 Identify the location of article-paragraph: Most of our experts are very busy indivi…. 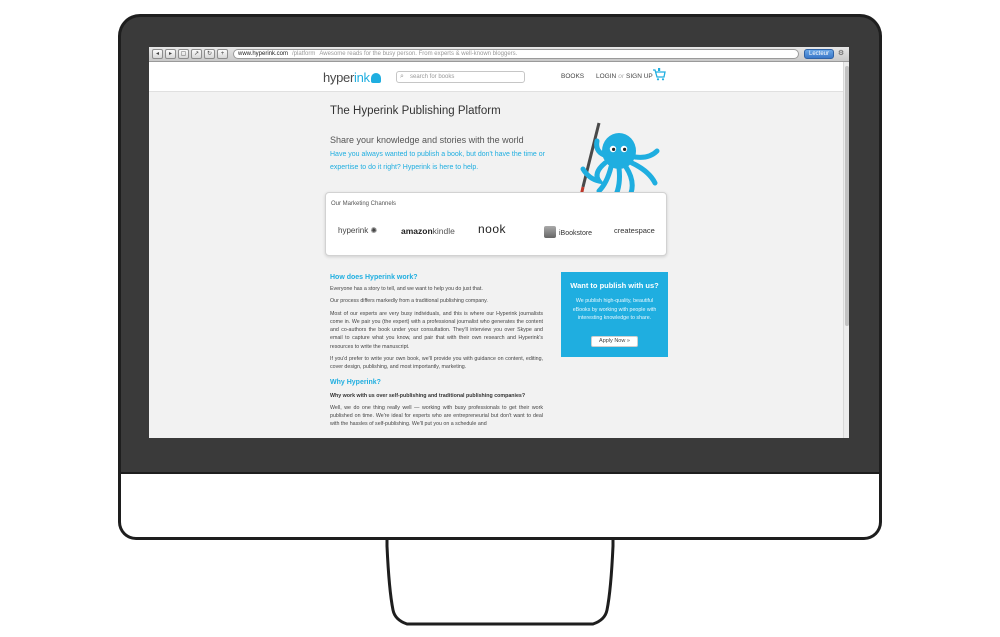
(436, 330).